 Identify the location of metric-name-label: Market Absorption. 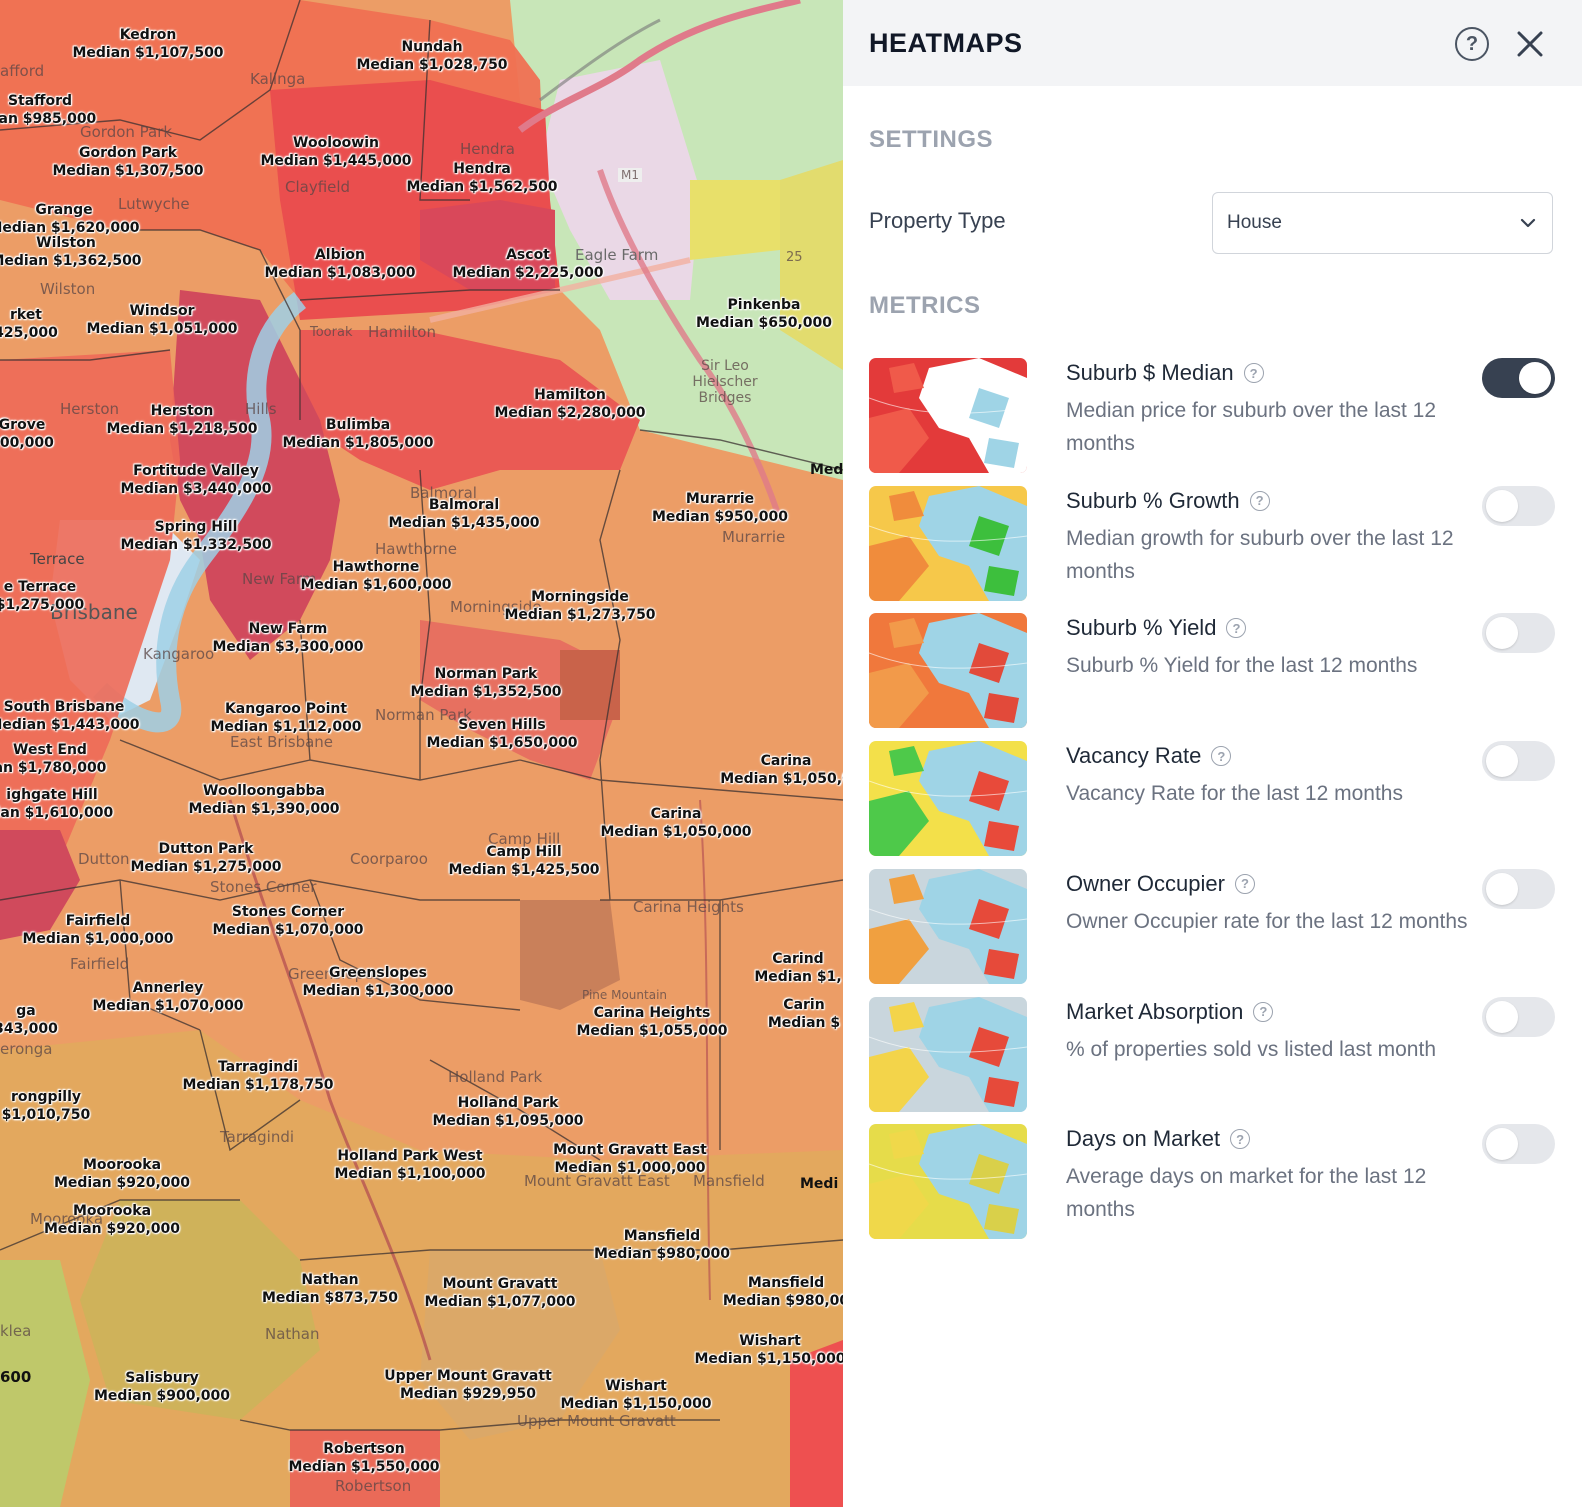
(1155, 1011).